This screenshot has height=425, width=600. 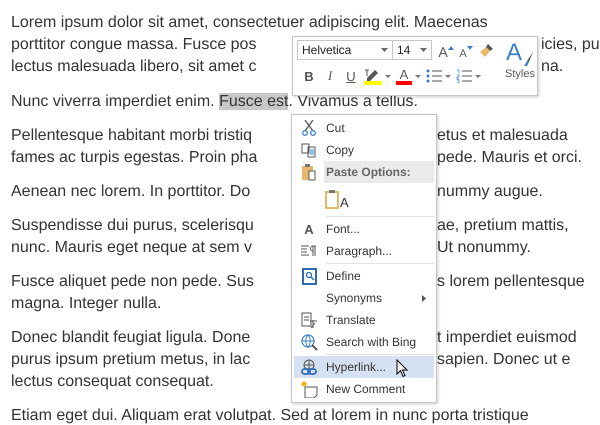 I want to click on body-text: pede. Mauris et orci., so click(x=509, y=157).